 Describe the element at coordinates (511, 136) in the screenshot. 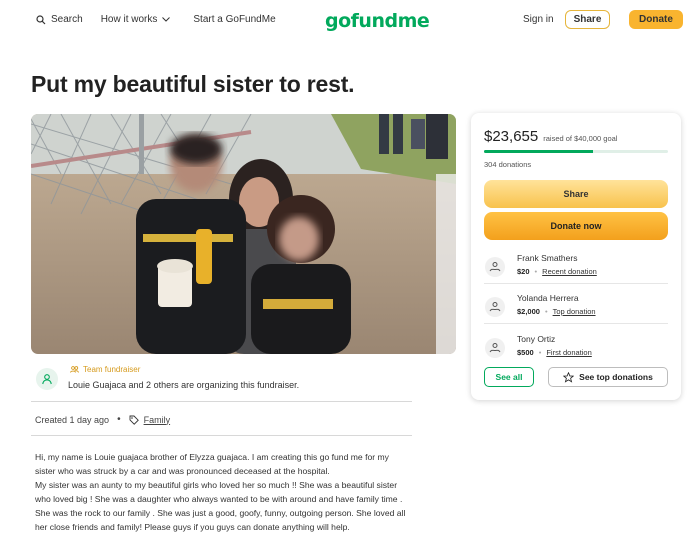

I see `raised-amount: $23,655` at that location.